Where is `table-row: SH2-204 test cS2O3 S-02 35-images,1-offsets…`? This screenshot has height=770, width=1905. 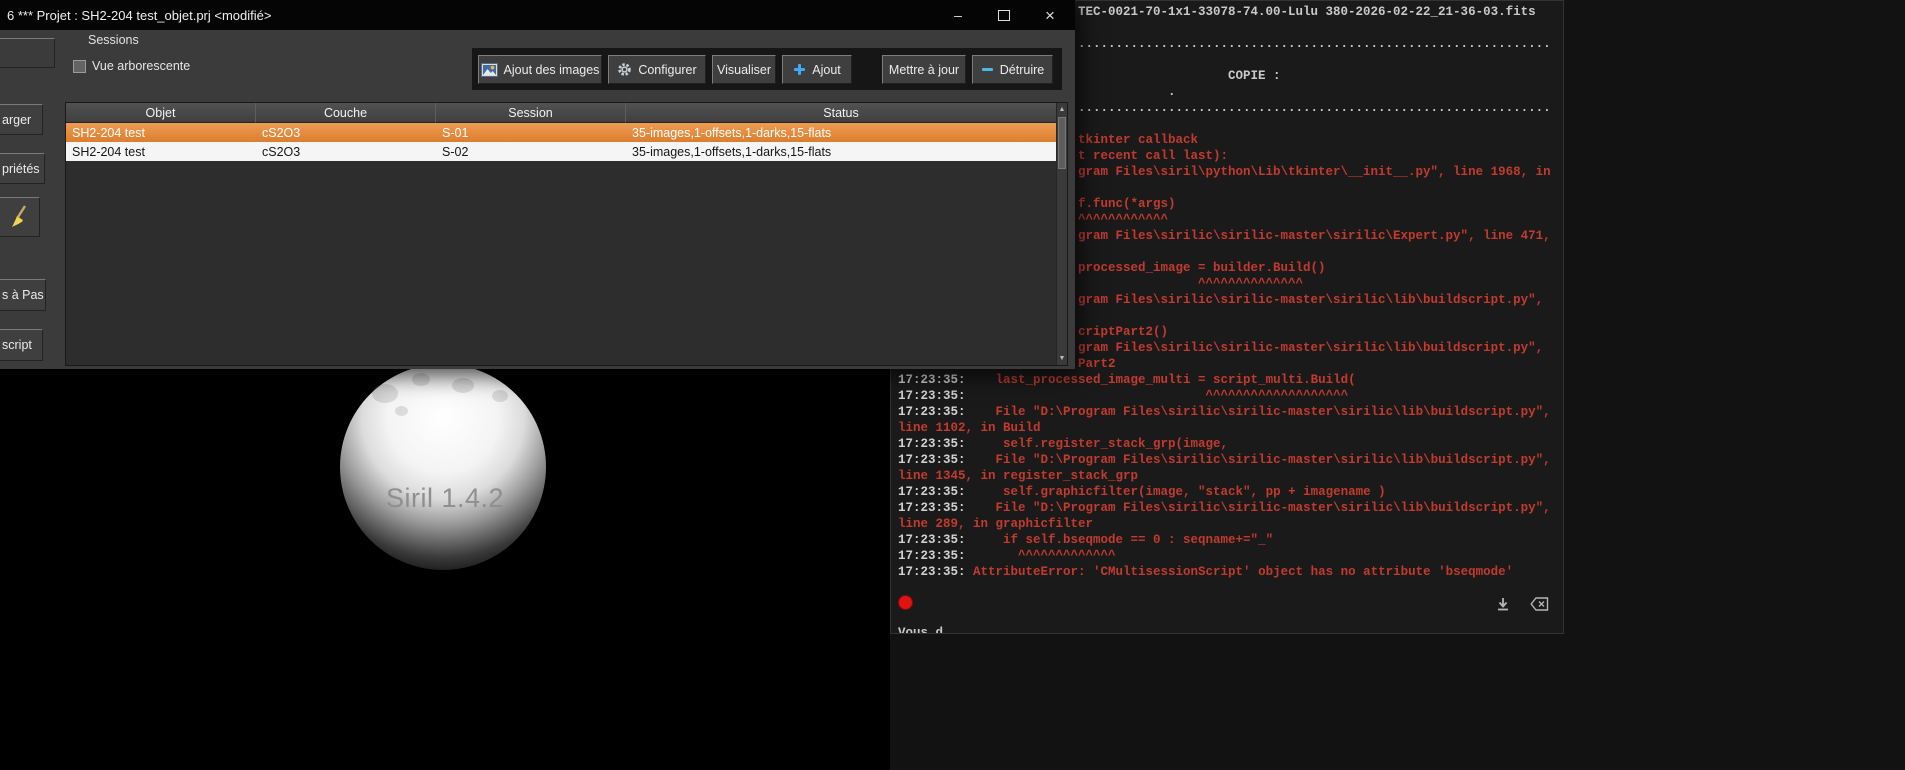
table-row: SH2-204 test cS2O3 S-02 35-images,1-offsets… is located at coordinates (561, 151).